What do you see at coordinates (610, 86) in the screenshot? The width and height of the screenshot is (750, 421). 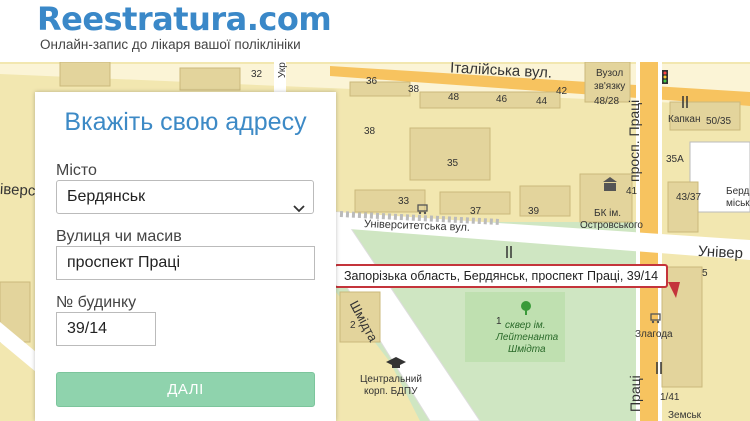 I see `place-vuzol-2: зв'язку` at bounding box center [610, 86].